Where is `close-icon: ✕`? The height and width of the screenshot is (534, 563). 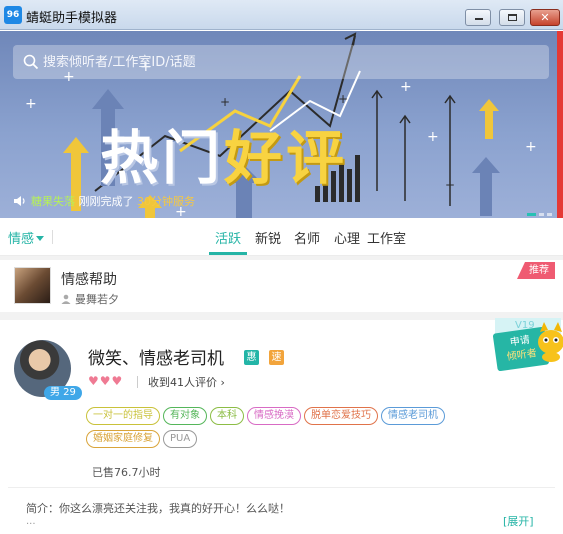 close-icon: ✕ is located at coordinates (545, 17).